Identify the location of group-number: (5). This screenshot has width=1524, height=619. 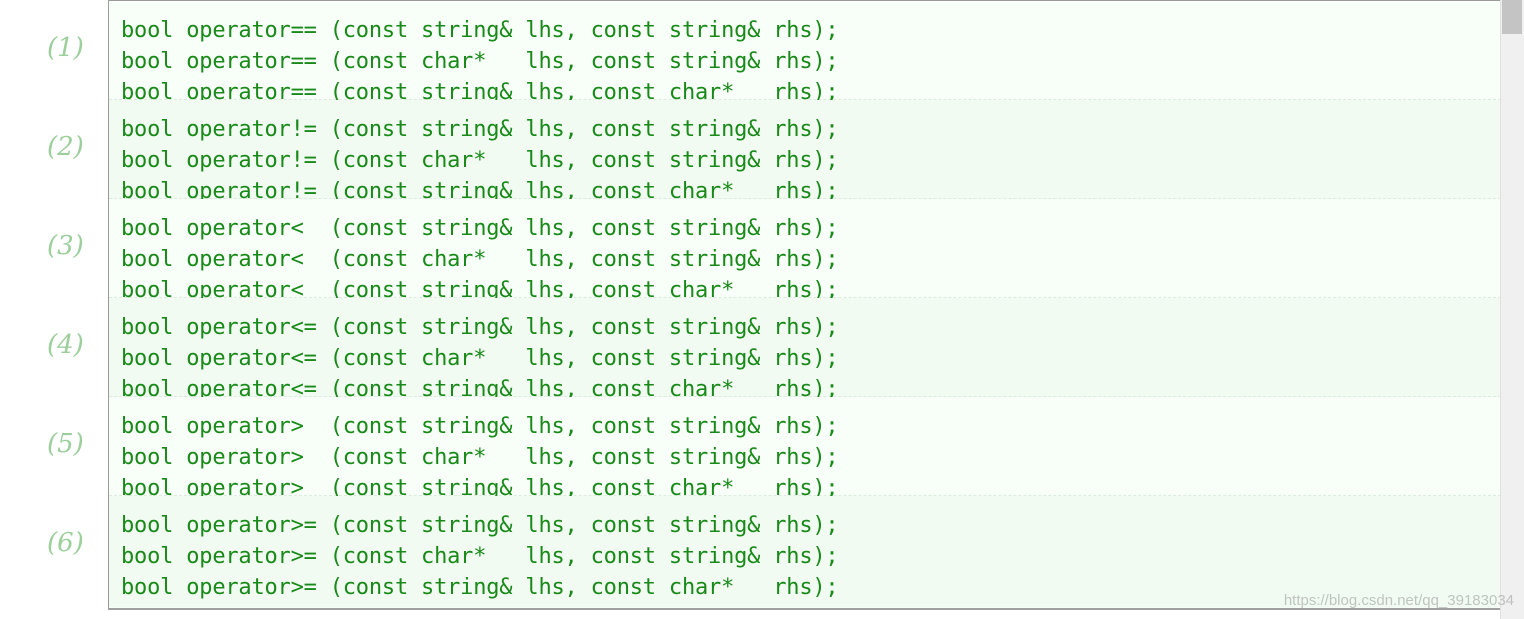
(65, 444).